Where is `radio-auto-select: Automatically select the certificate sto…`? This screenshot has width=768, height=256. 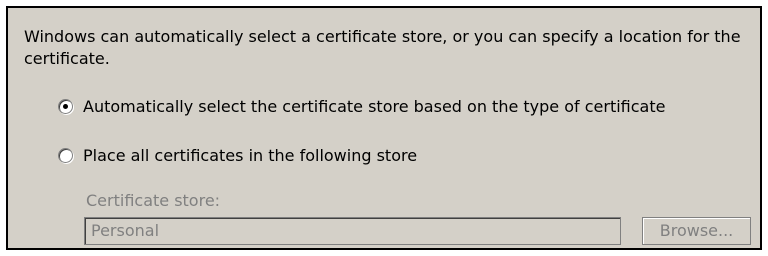
radio-auto-select: Automatically select the certificate sto… is located at coordinates (361, 106).